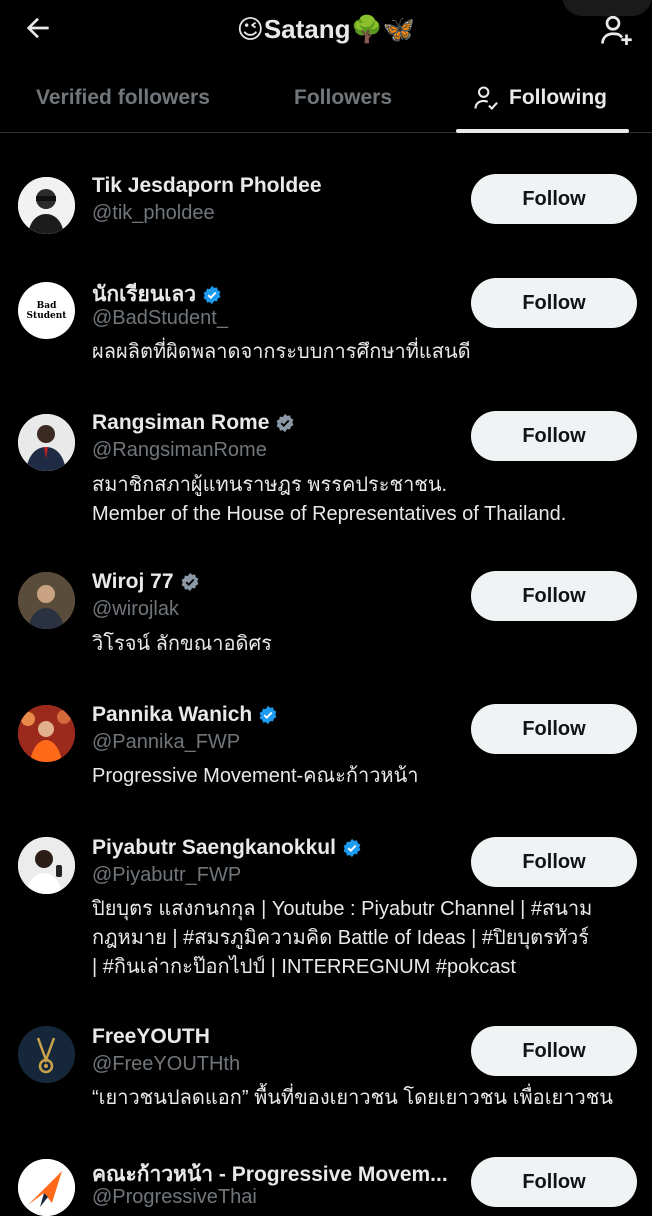 The width and height of the screenshot is (652, 1216). I want to click on account-handle: @Pannika_FWP, so click(166, 742).